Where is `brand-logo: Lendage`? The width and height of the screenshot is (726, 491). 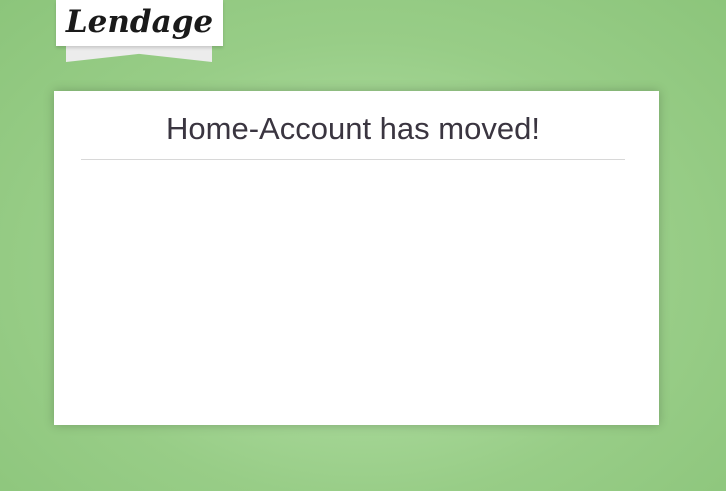 brand-logo: Lendage is located at coordinates (139, 21).